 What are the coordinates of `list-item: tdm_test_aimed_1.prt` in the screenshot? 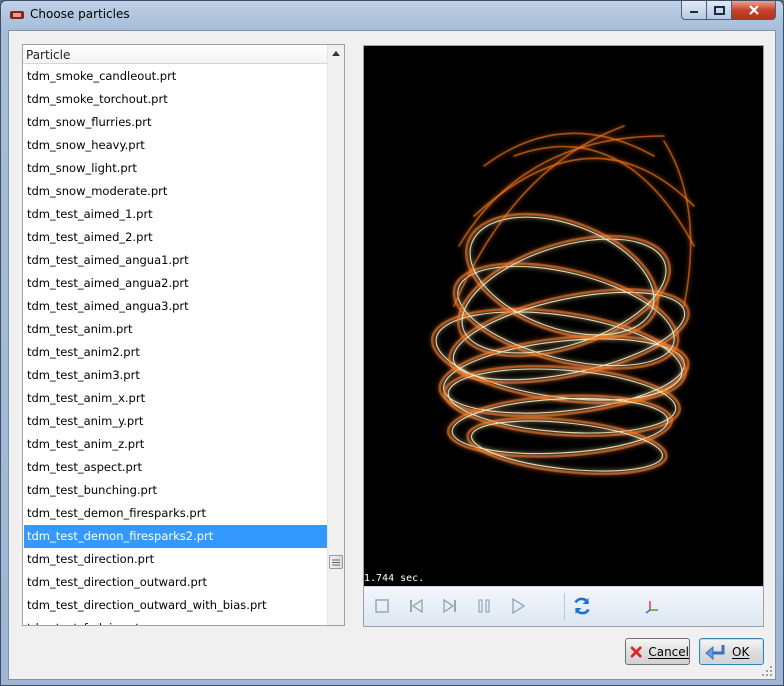 It's located at (178, 214).